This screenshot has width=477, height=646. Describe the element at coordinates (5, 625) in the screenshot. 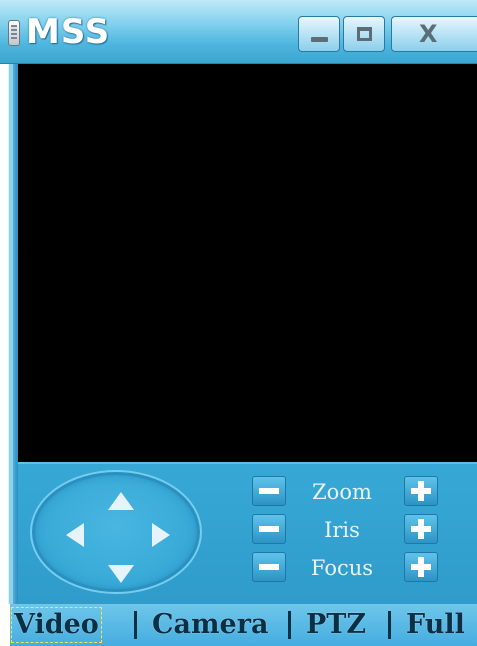

I see `tab-bar-frame-edge` at that location.